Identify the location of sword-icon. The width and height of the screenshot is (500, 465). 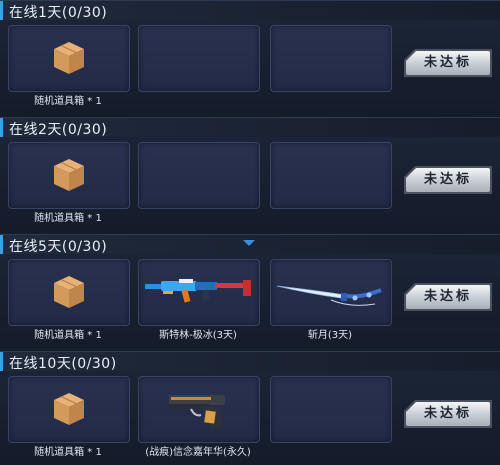
(329, 295).